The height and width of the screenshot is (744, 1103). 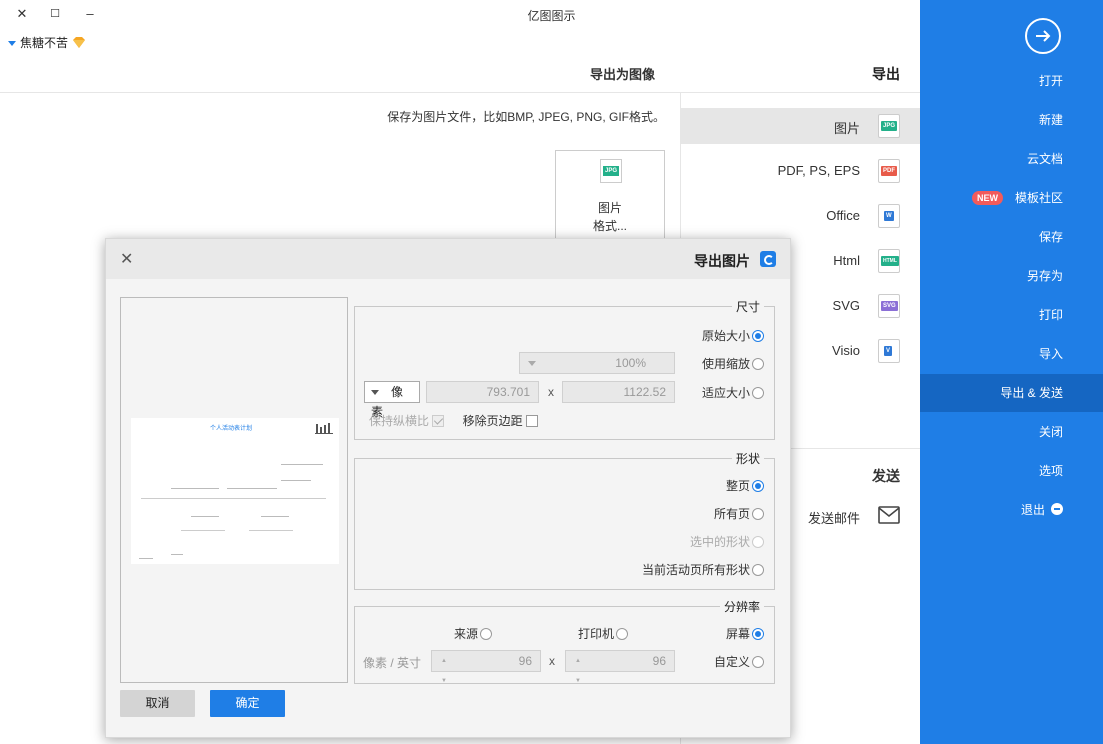 I want to click on app-logo-icon, so click(x=768, y=259).